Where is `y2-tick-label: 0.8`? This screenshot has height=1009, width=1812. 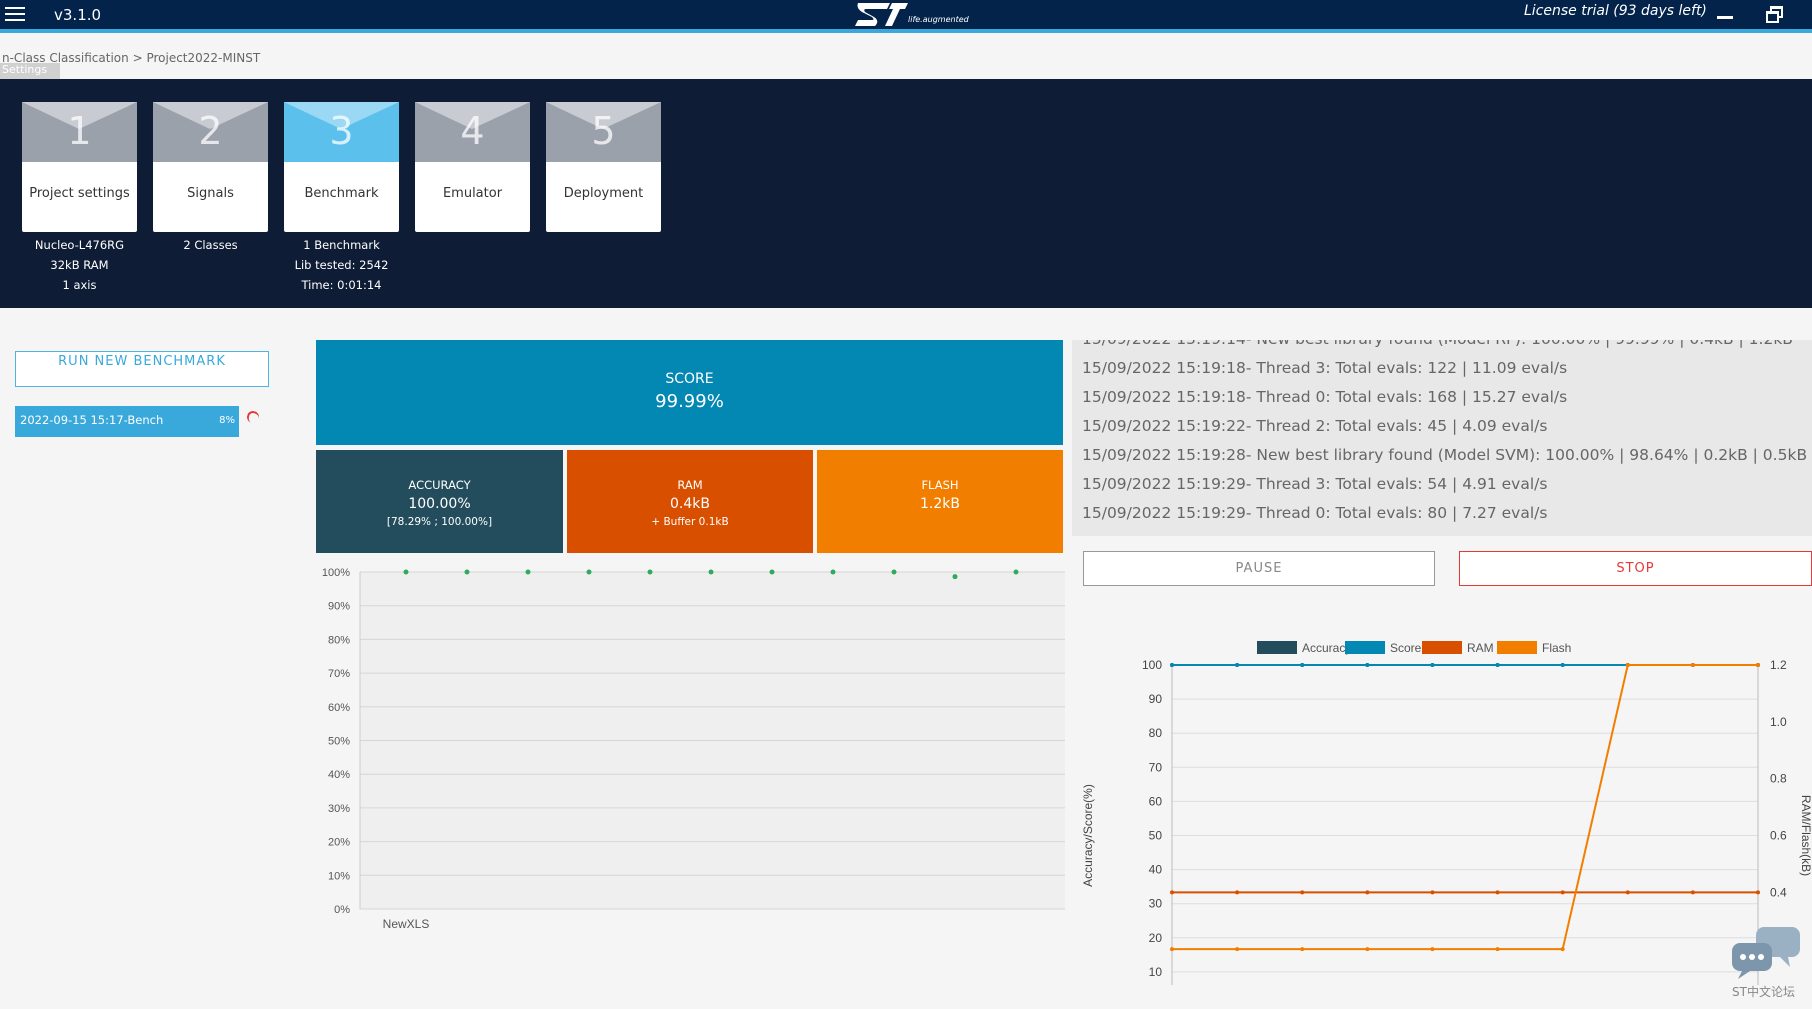 y2-tick-label: 0.8 is located at coordinates (1778, 779).